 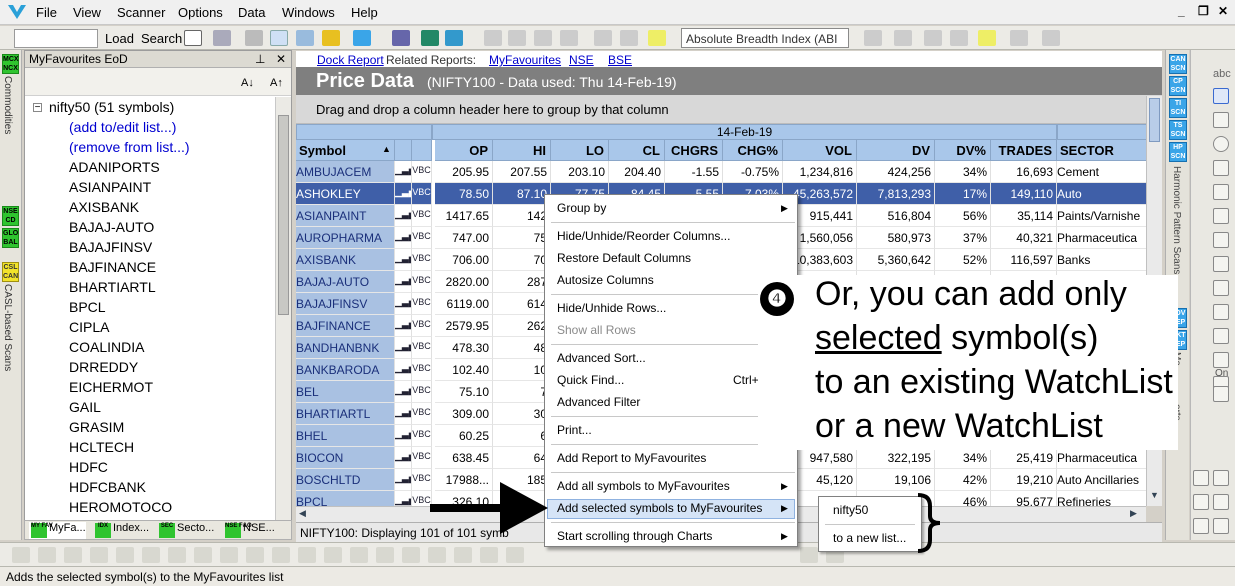 I want to click on scroll-right-icon: ▶, so click(x=1133, y=513).